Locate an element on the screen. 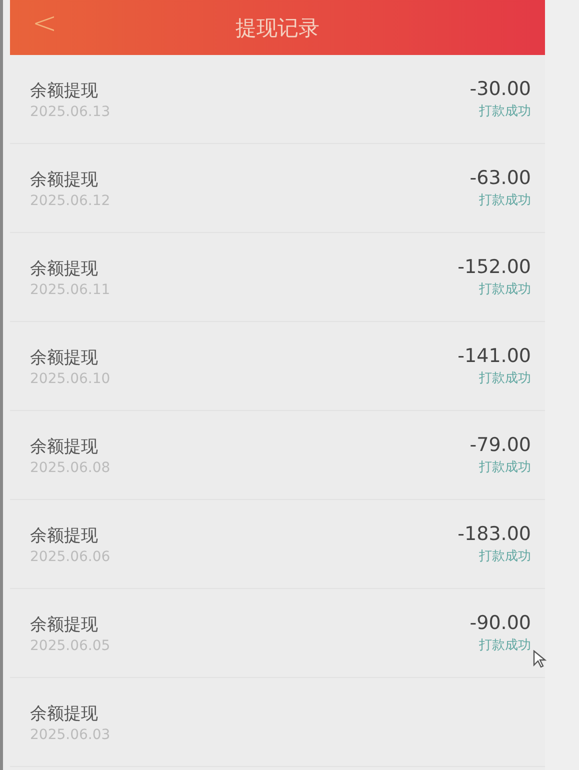 Image resolution: width=579 pixels, height=770 pixels. record-amount: -152.00 is located at coordinates (494, 267).